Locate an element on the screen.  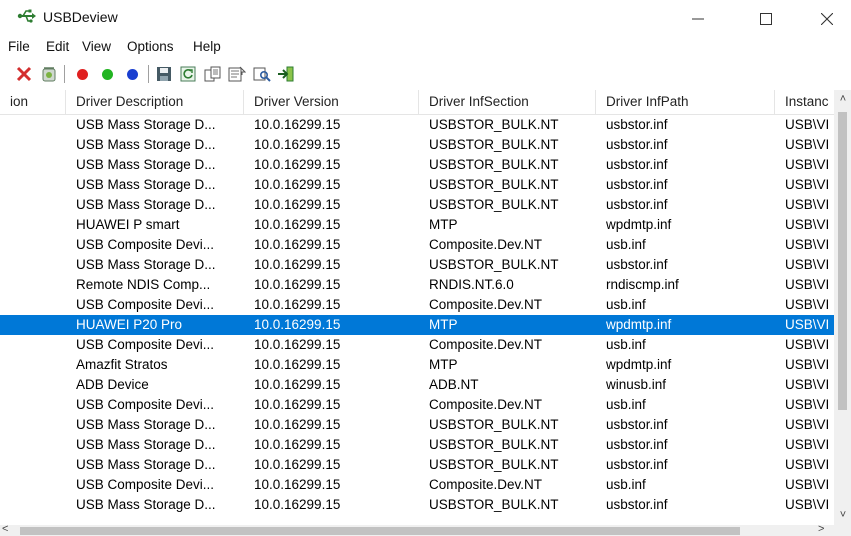
menu-view: View is located at coordinates (96, 46).